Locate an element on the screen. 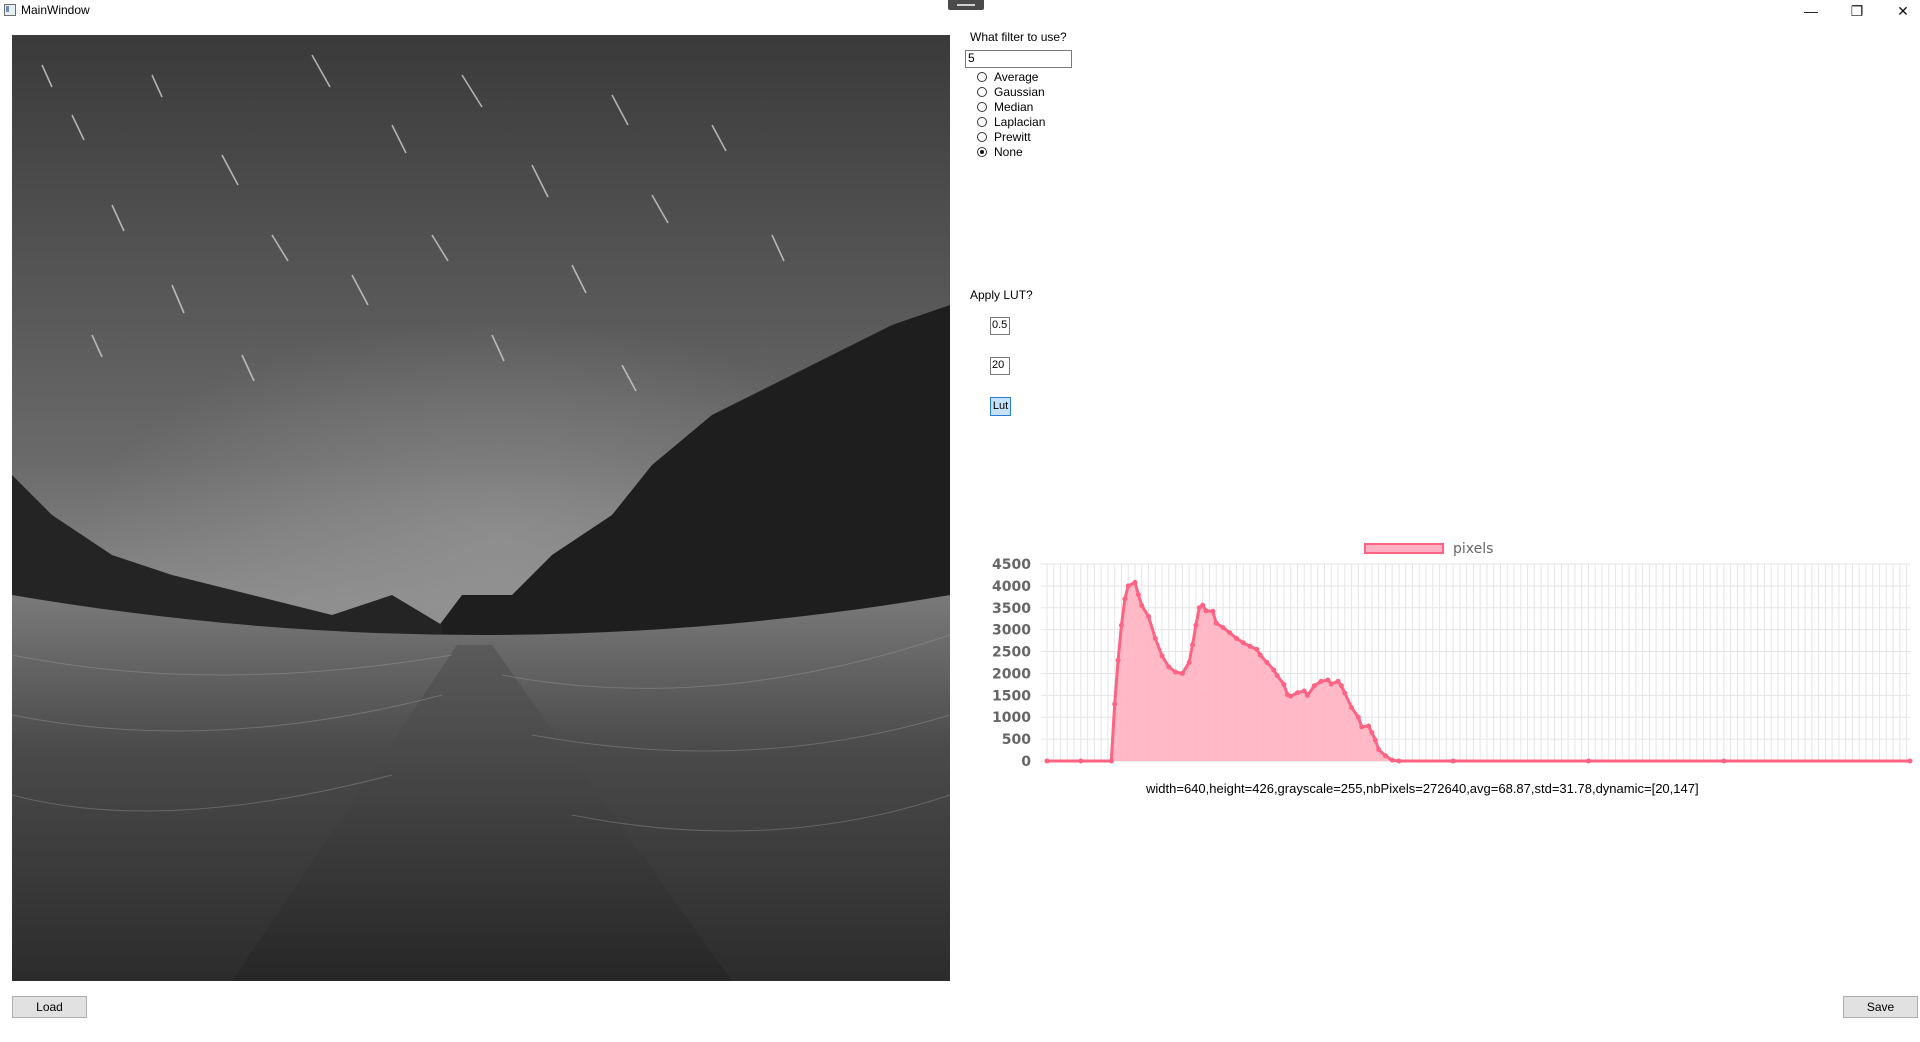 Image resolution: width=1920 pixels, height=1042 pixels. radio-median-icon is located at coordinates (982, 107).